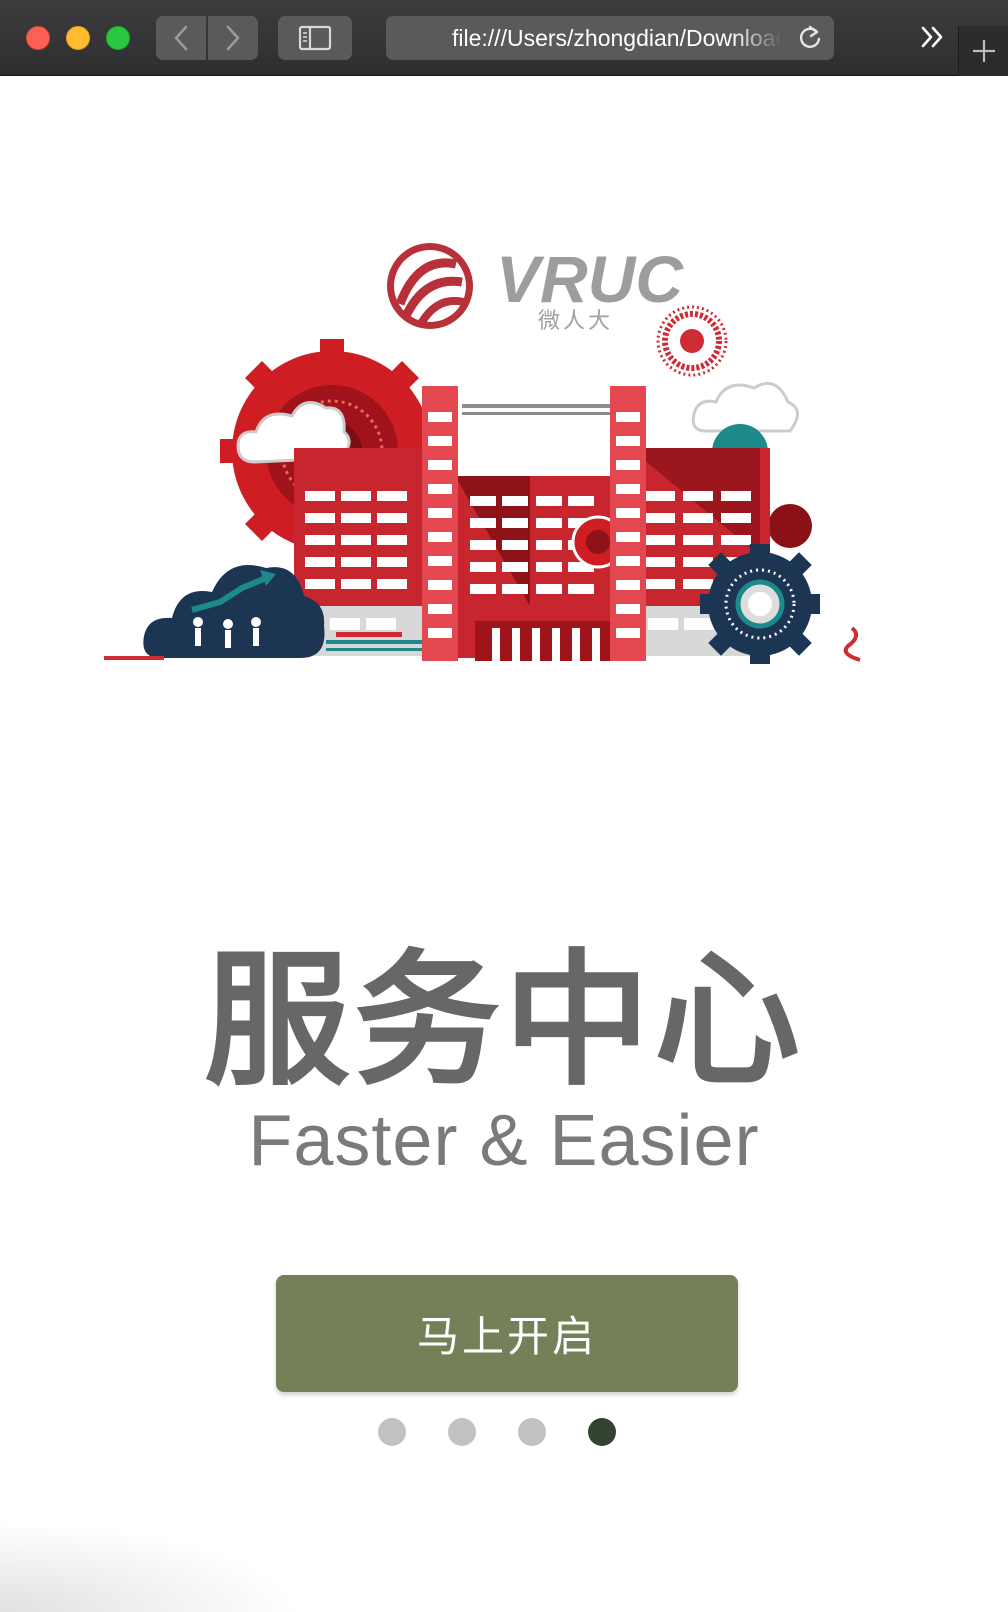  What do you see at coordinates (810, 38) in the screenshot?
I see `reload-icon` at bounding box center [810, 38].